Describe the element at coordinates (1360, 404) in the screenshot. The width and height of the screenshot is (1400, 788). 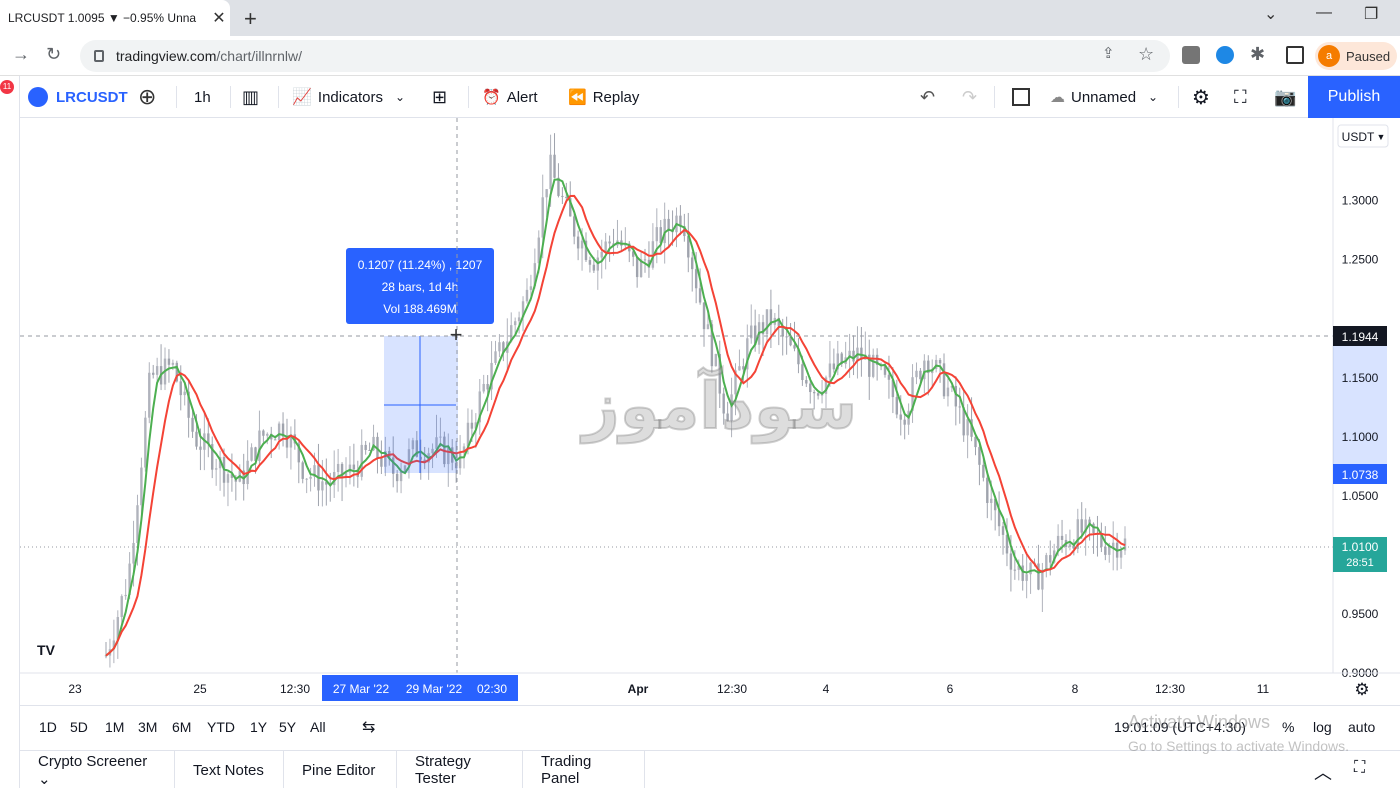
I see `price-axis-range` at that location.